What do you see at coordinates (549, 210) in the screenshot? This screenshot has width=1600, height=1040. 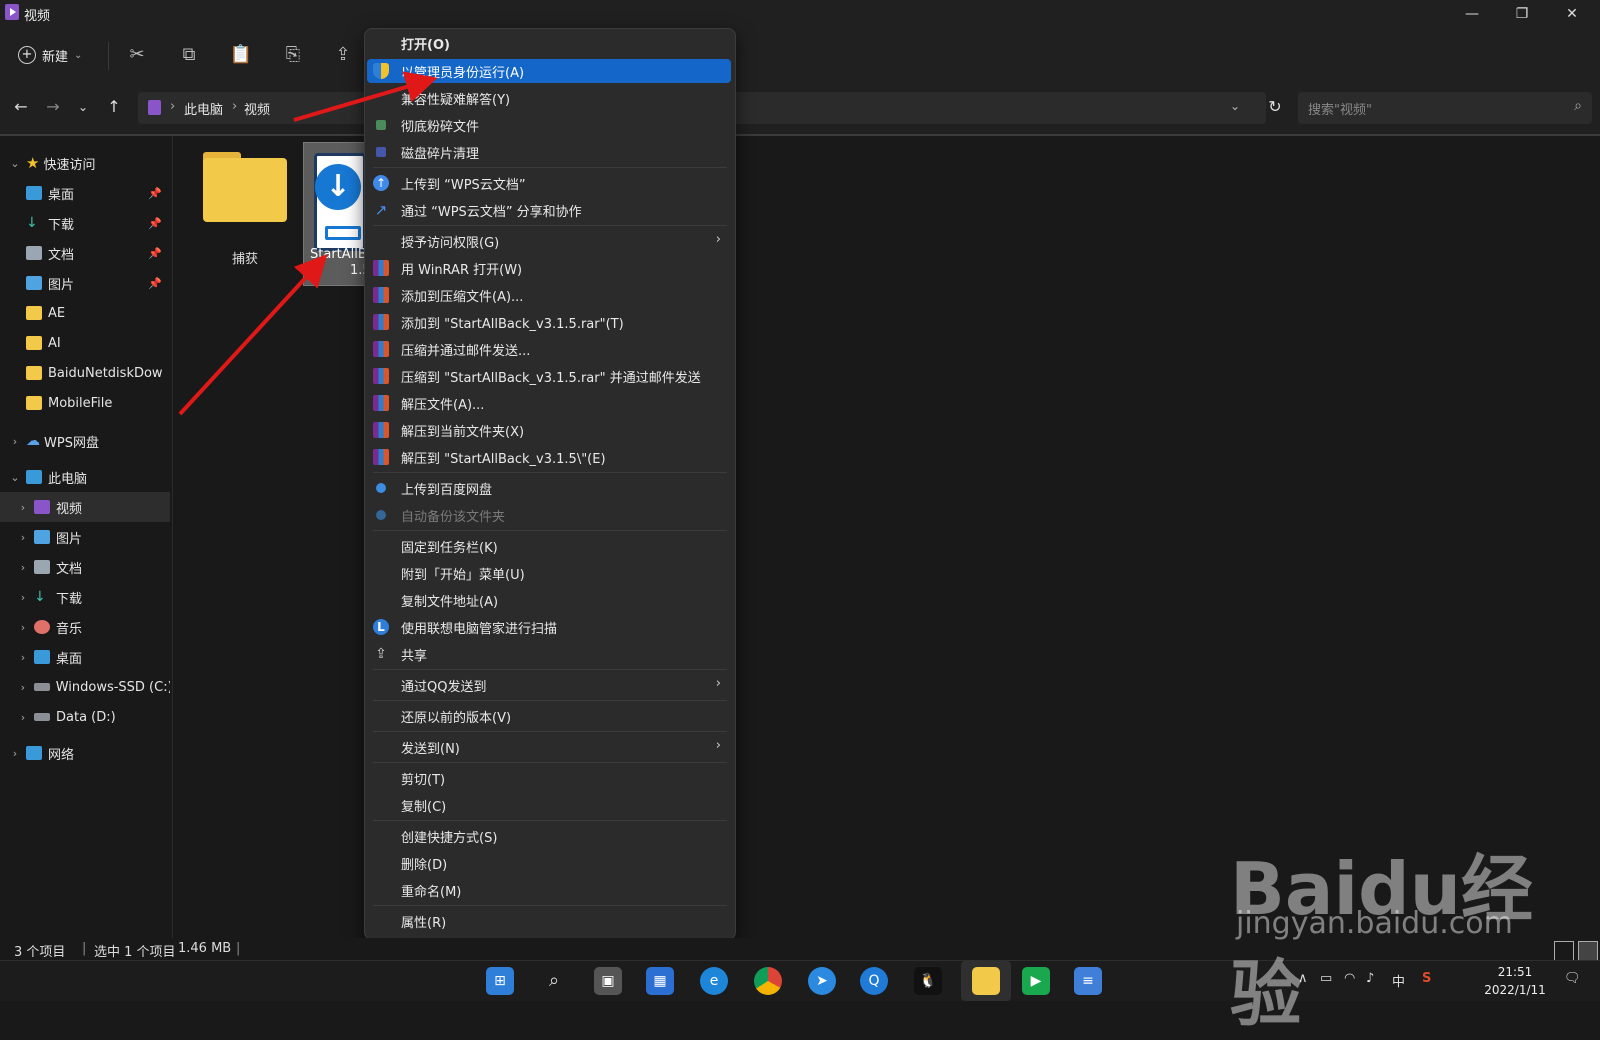 I see `menu-item-share-wps: ↗ 通过 “WPS云文档” 分享和协作` at bounding box center [549, 210].